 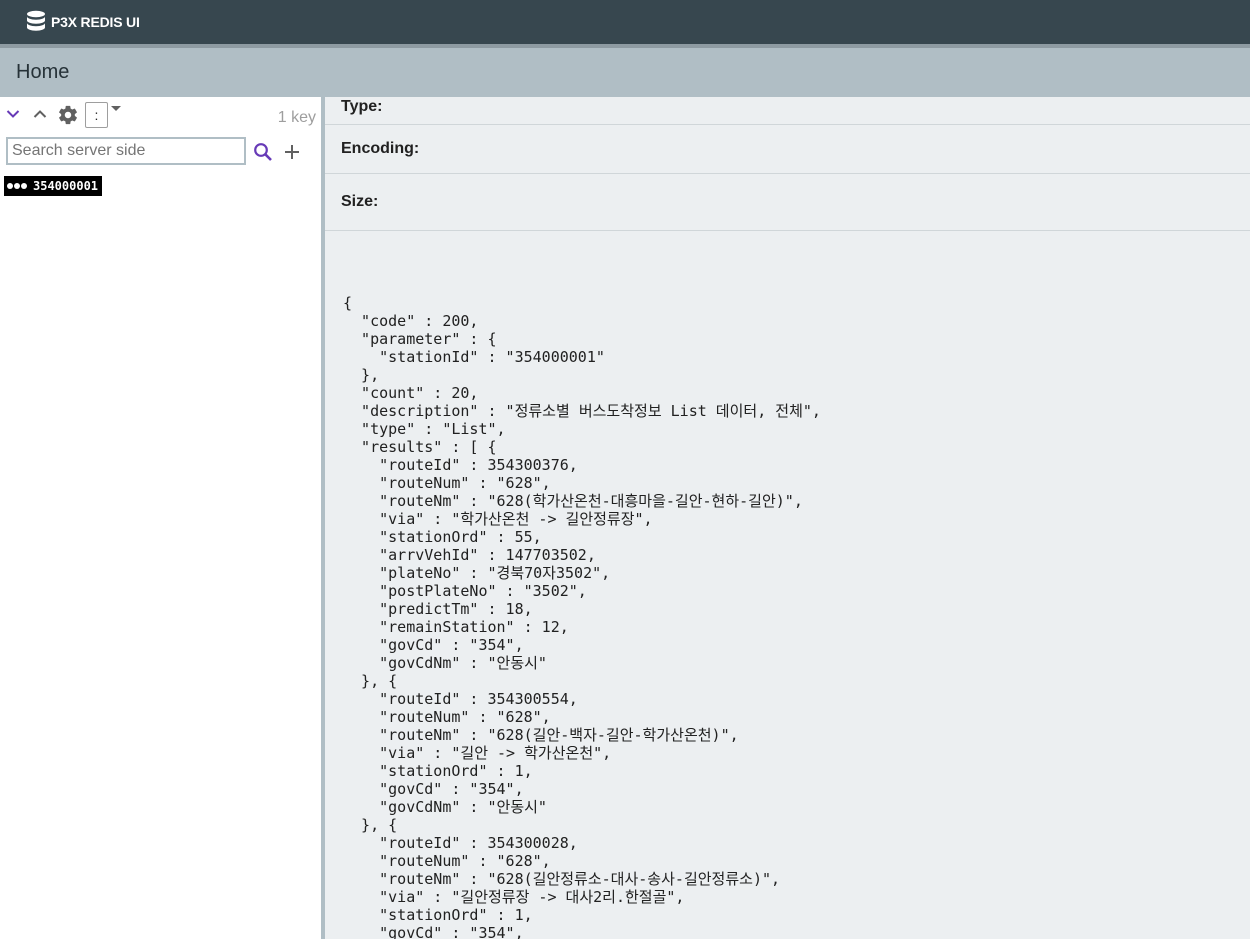 I want to click on json-line: "routeId" : 354300554,, so click(x=460, y=699).